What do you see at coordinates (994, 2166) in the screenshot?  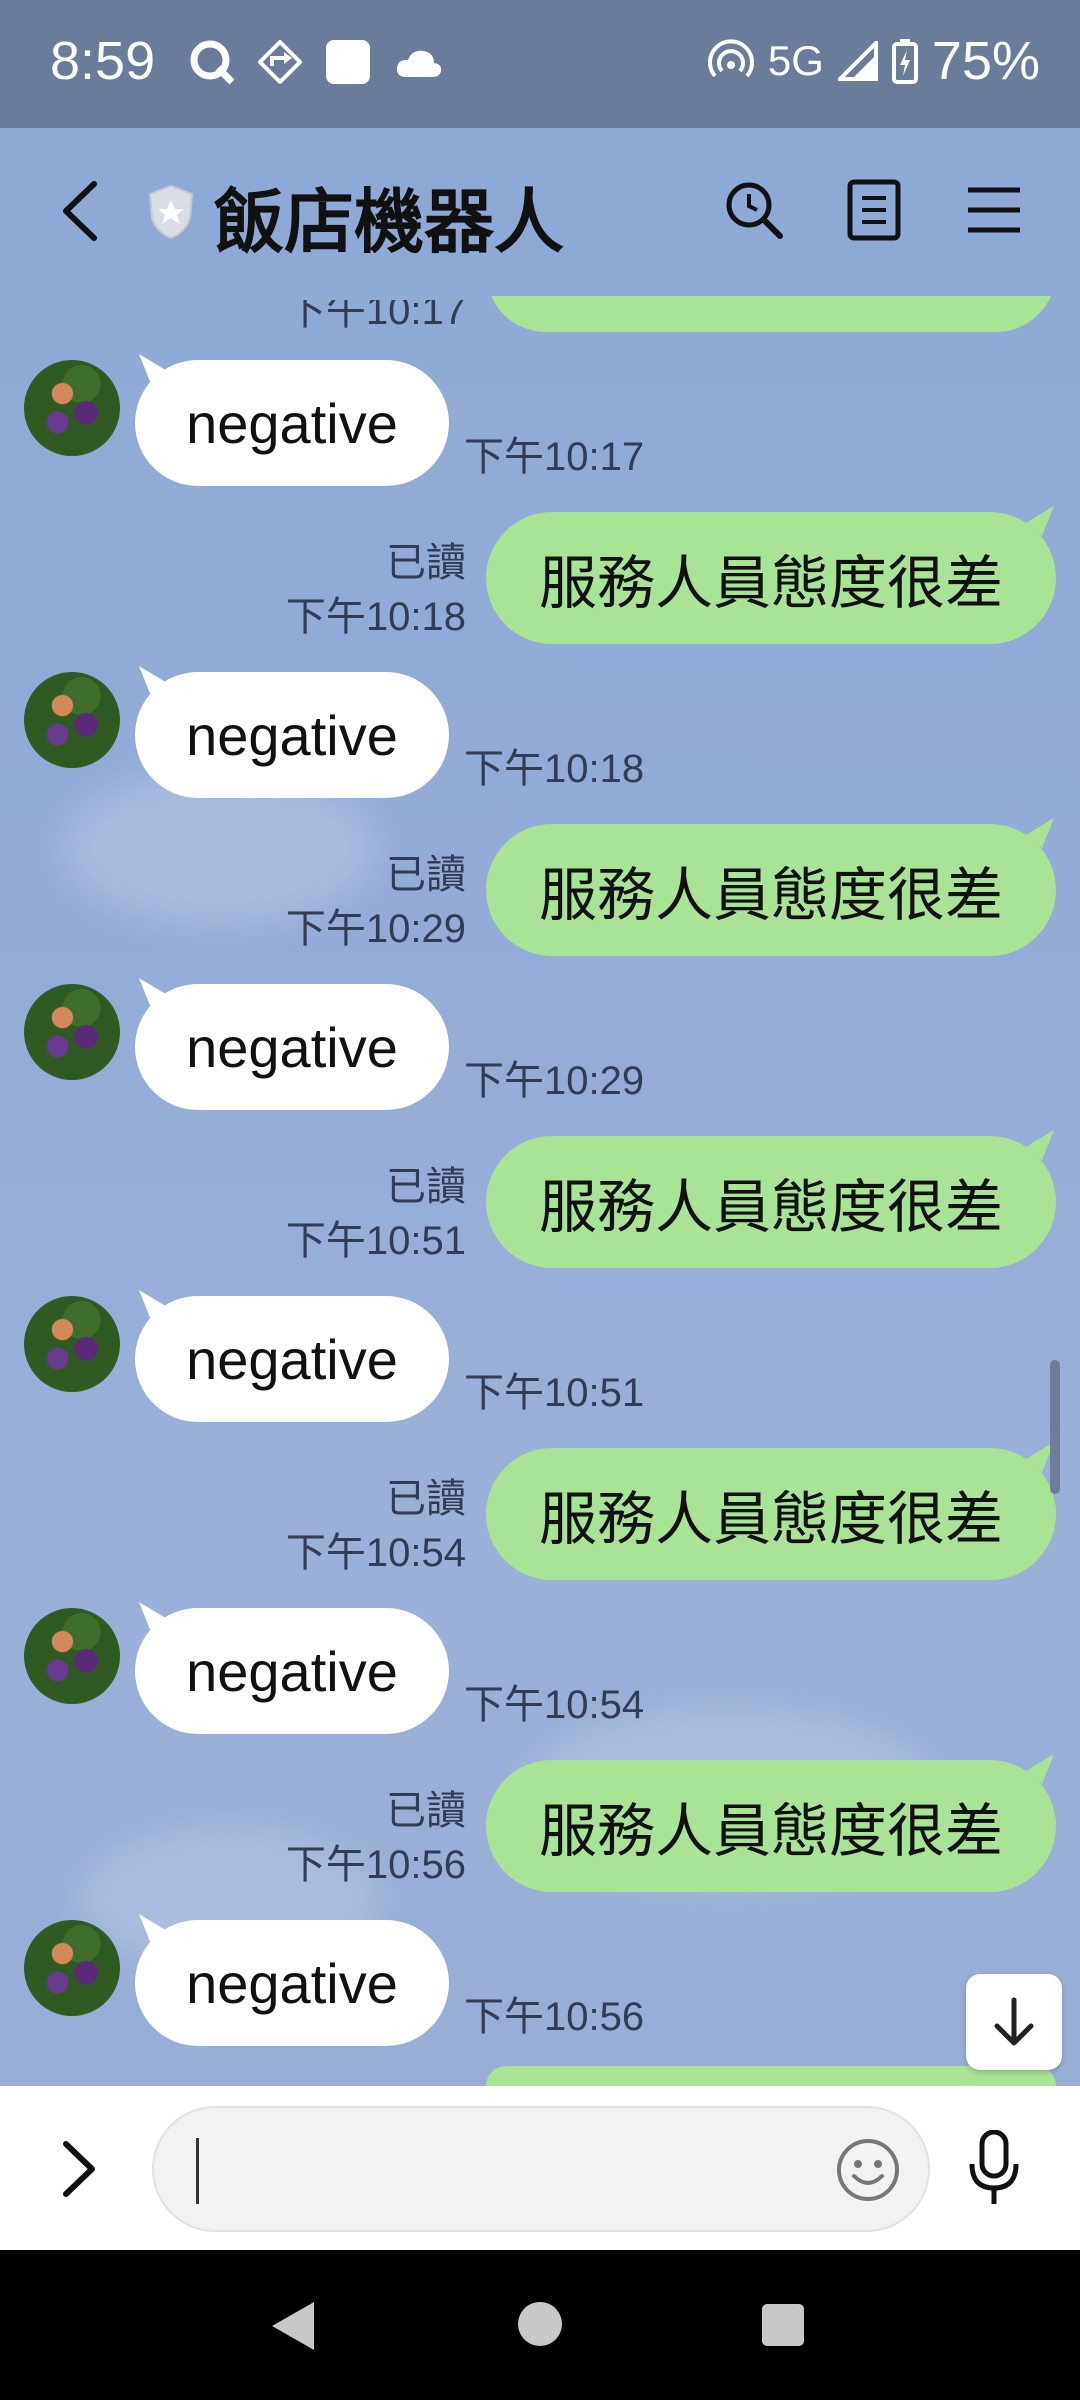 I see `microphone-icon` at bounding box center [994, 2166].